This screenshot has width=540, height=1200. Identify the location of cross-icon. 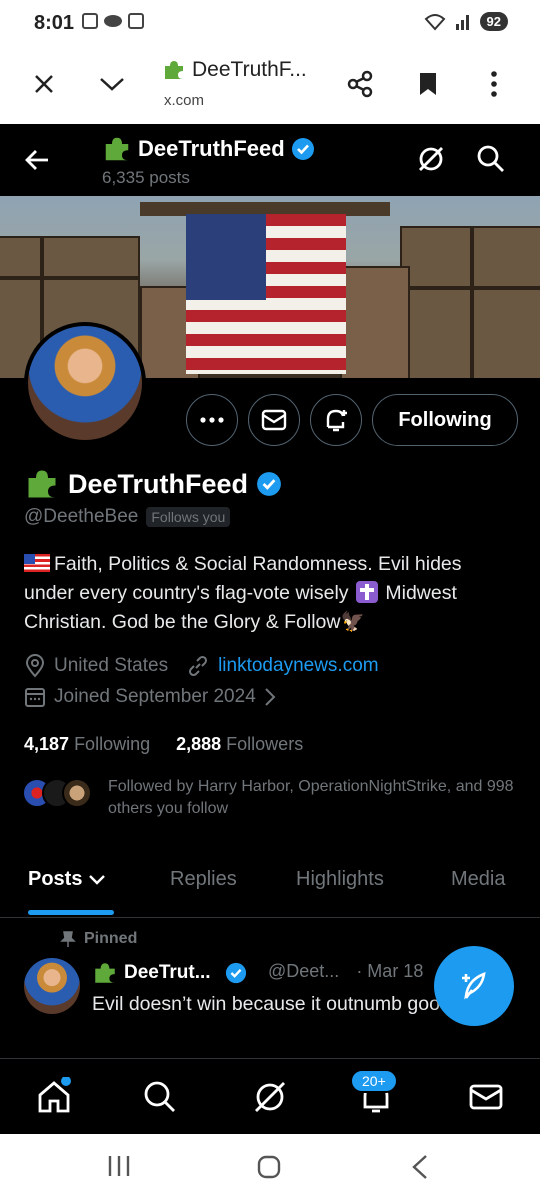
(366, 592).